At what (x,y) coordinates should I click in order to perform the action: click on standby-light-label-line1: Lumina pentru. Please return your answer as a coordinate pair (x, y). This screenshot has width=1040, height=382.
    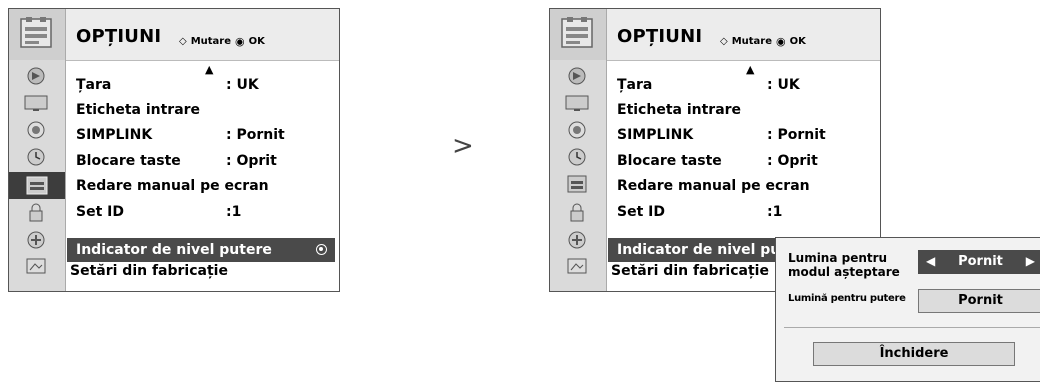
    Looking at the image, I should click on (838, 258).